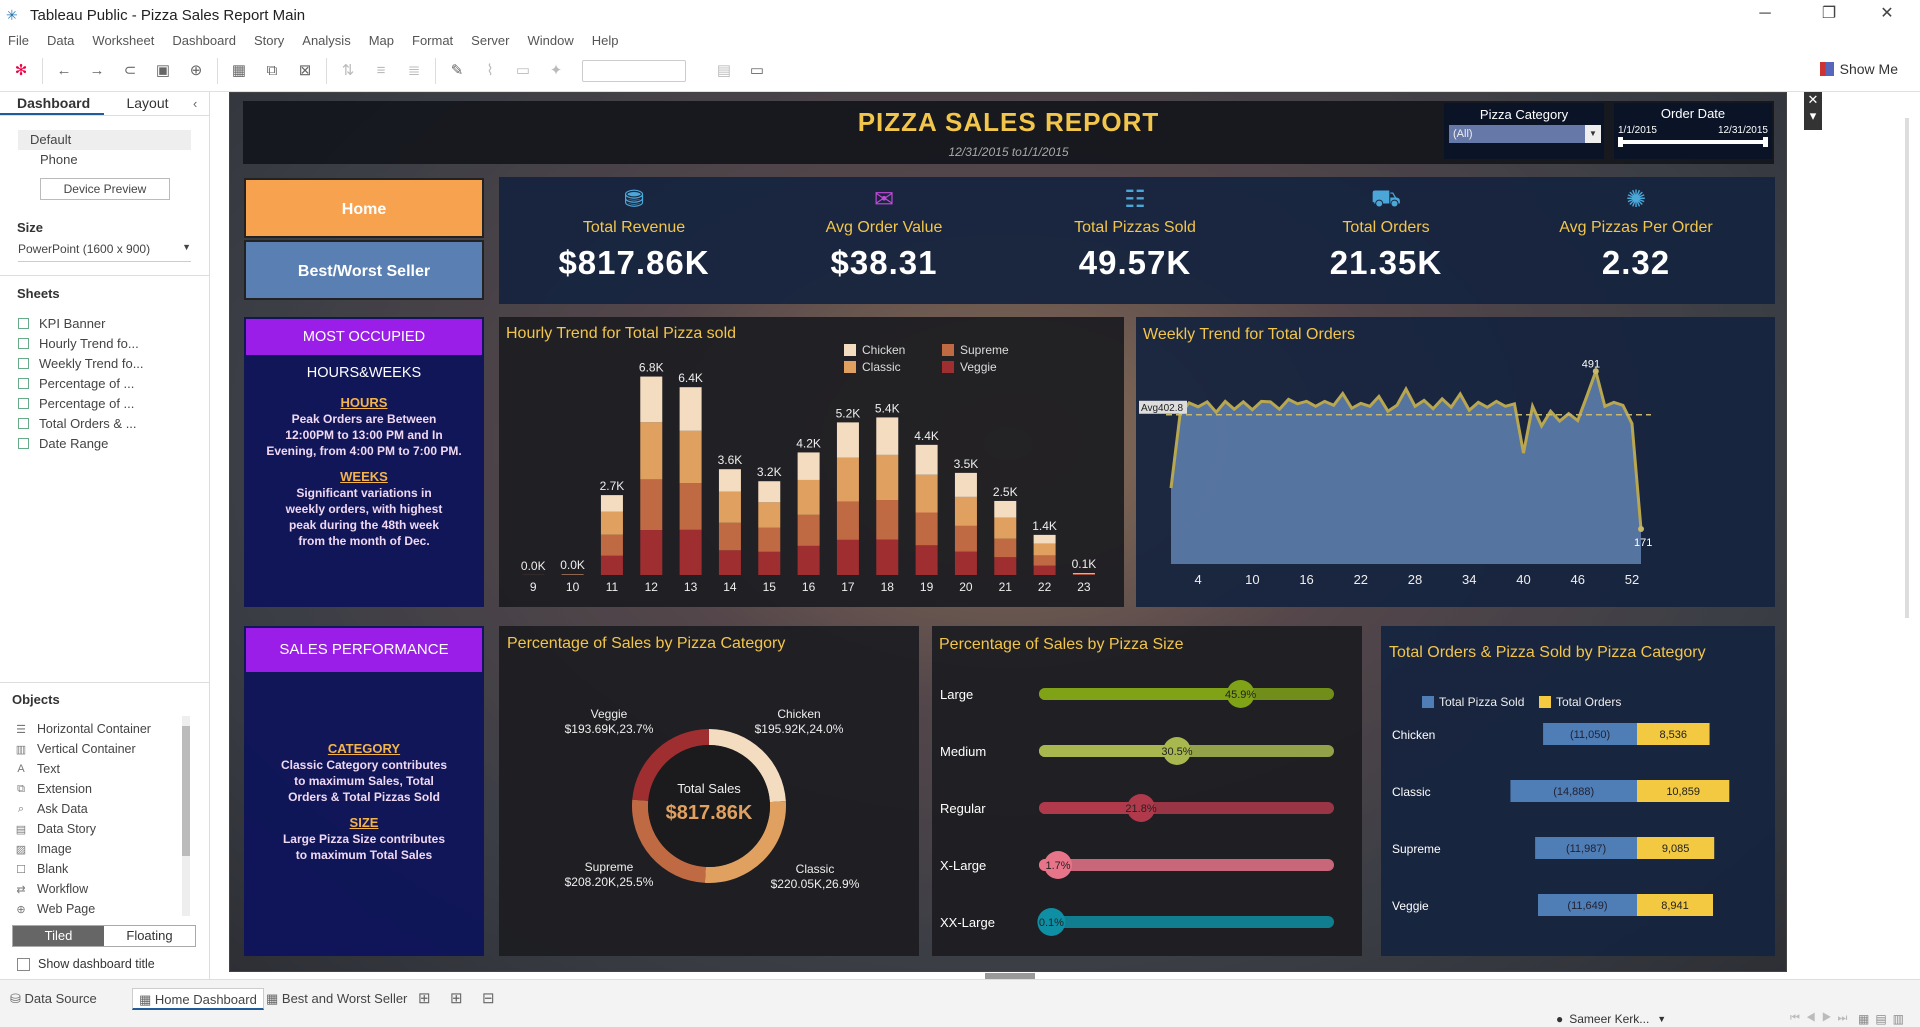  I want to click on tableau-home-icon: ✻, so click(21, 71).